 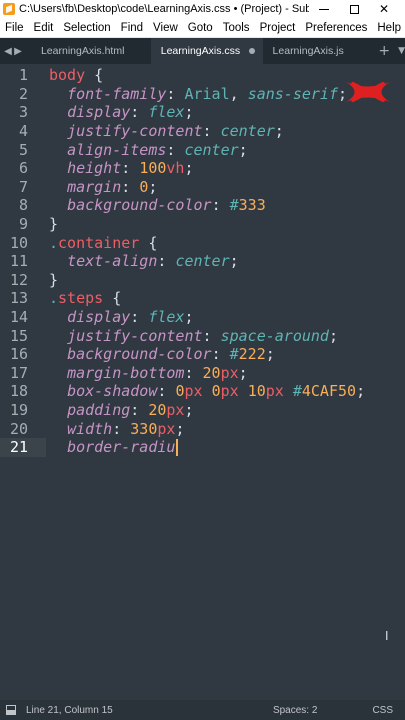 I want to click on minimize-icon, so click(x=324, y=9).